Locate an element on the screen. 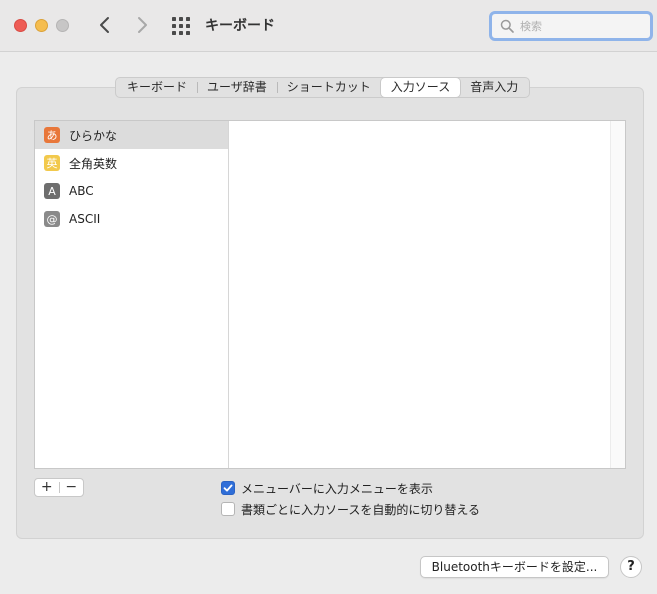 The height and width of the screenshot is (594, 657). minimize-window-button is located at coordinates (41, 25).